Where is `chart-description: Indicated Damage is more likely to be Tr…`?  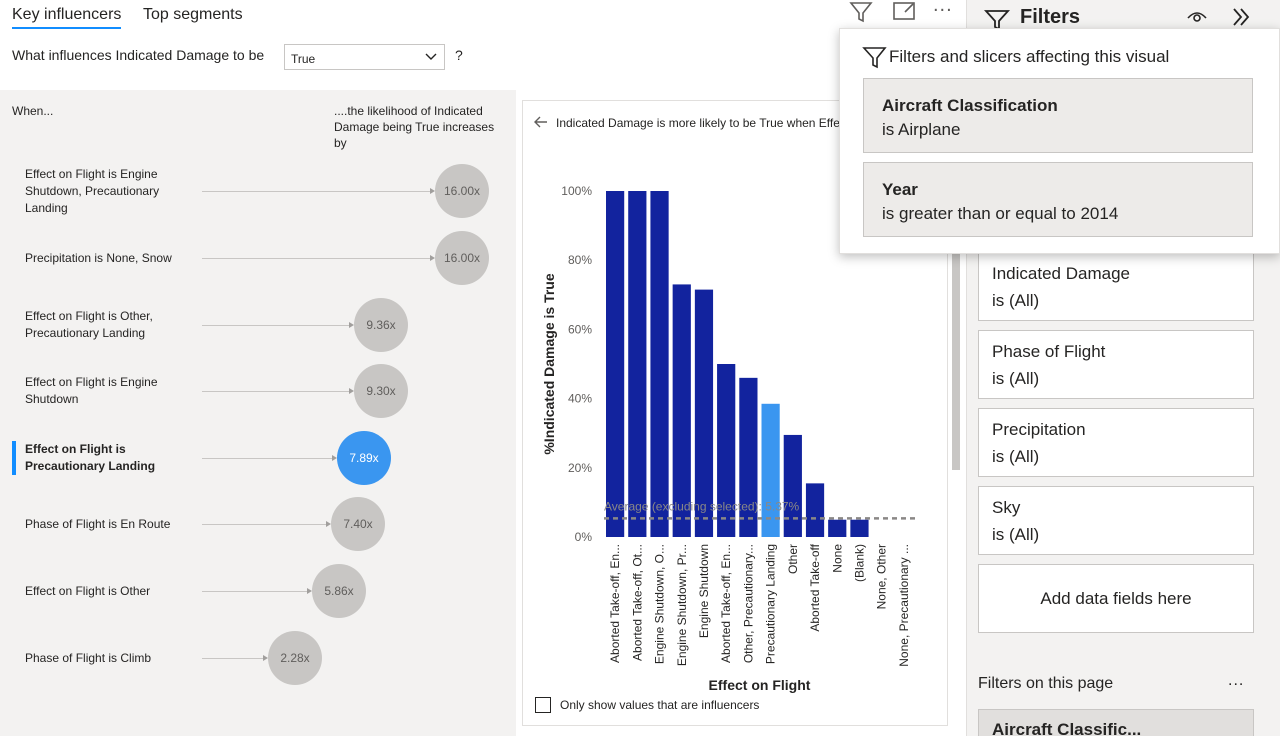 chart-description: Indicated Damage is more likely to be Tr… is located at coordinates (701, 123).